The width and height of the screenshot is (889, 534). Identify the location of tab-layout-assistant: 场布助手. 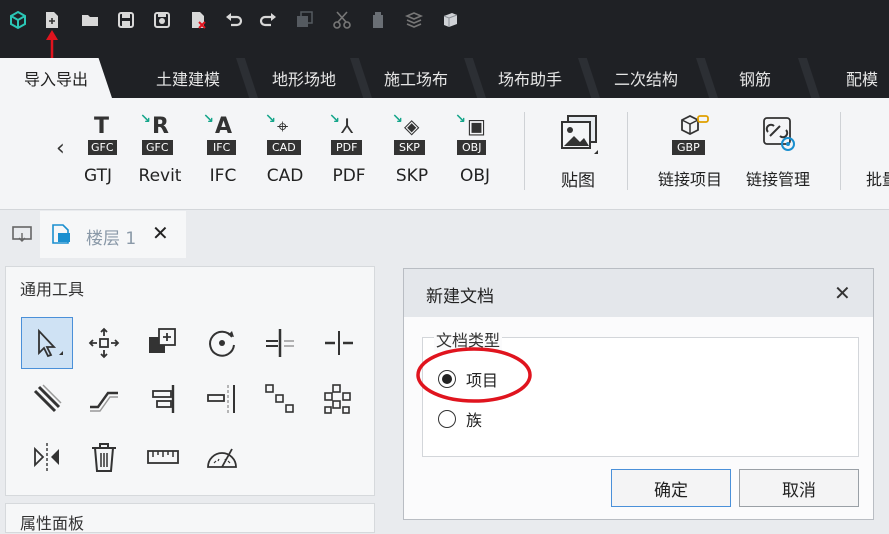
(530, 78).